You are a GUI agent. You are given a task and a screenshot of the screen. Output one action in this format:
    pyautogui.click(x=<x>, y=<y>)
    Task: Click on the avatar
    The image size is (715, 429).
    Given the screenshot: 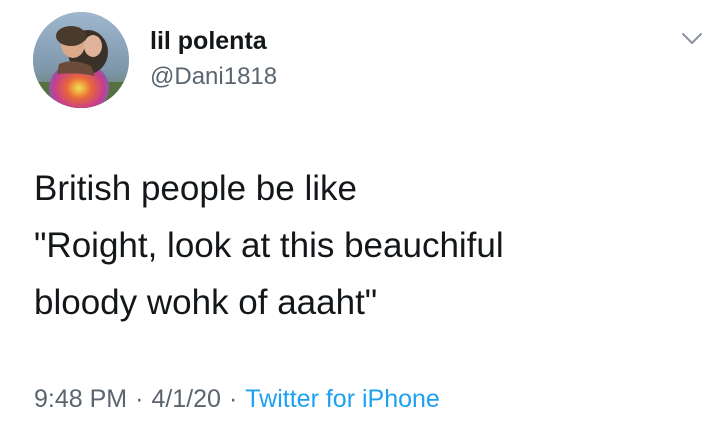 What is the action you would take?
    pyautogui.click(x=81, y=60)
    